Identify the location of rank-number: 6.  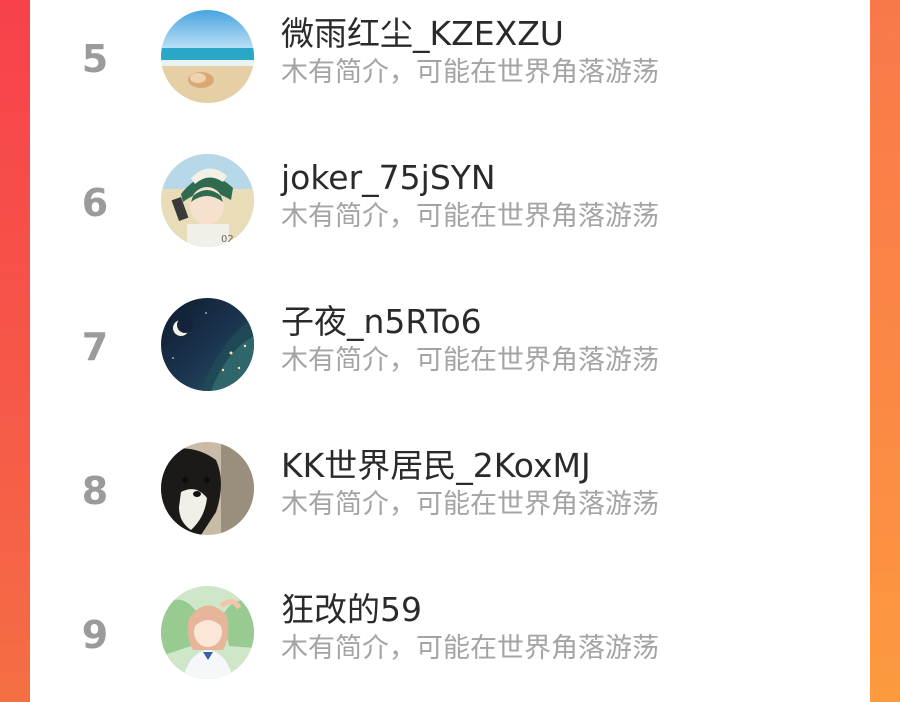
(95, 203).